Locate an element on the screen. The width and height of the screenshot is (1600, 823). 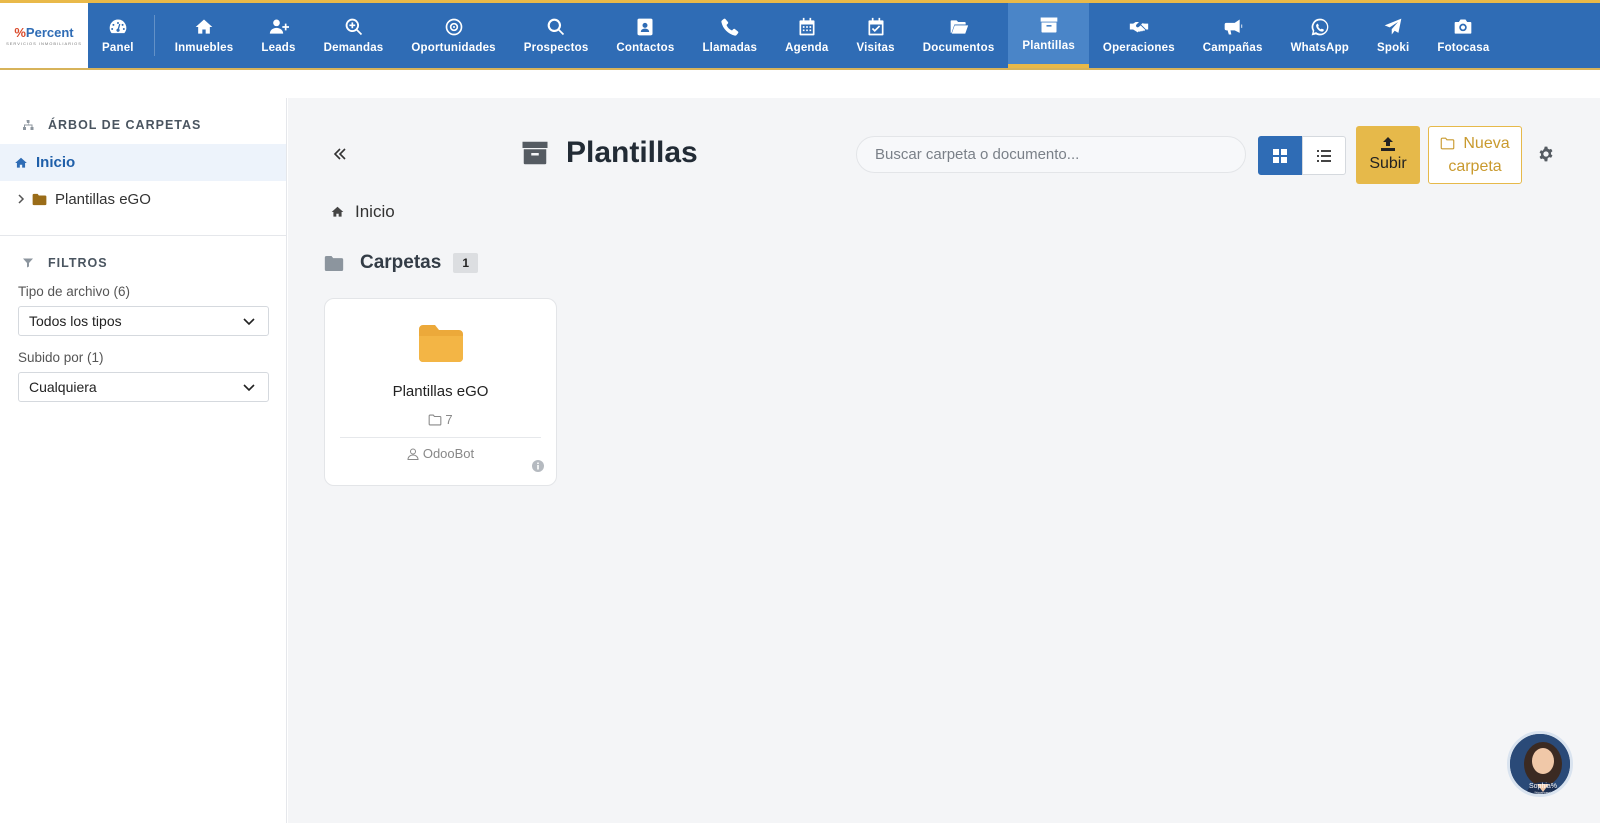
collapse-sidebar-icon is located at coordinates (340, 154).